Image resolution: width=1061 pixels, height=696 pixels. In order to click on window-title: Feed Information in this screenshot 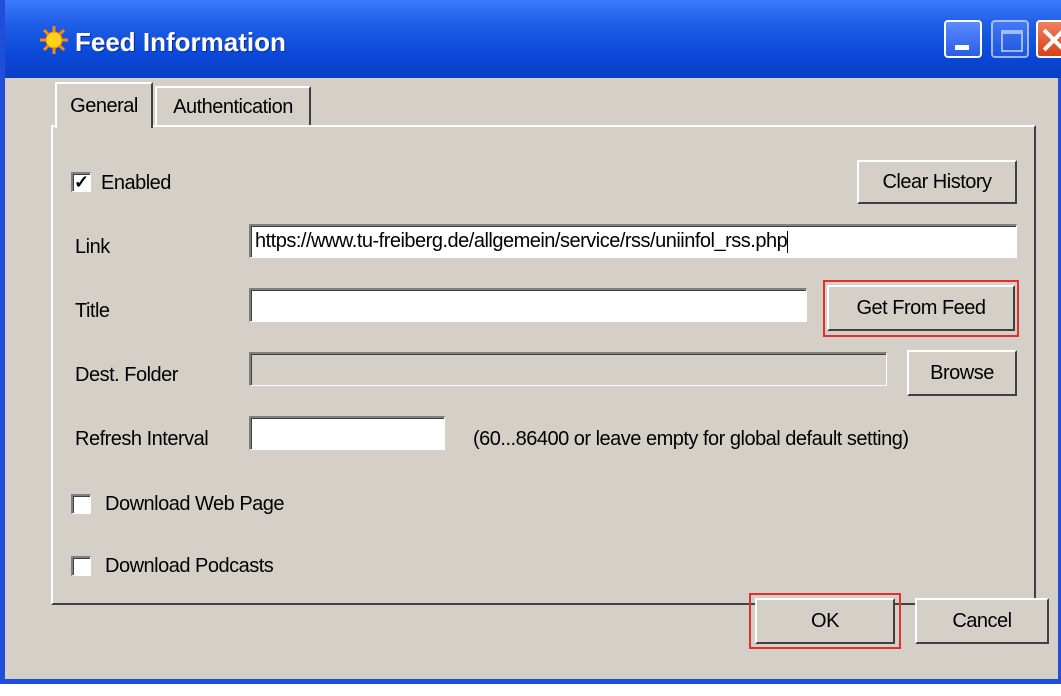, I will do `click(180, 42)`.